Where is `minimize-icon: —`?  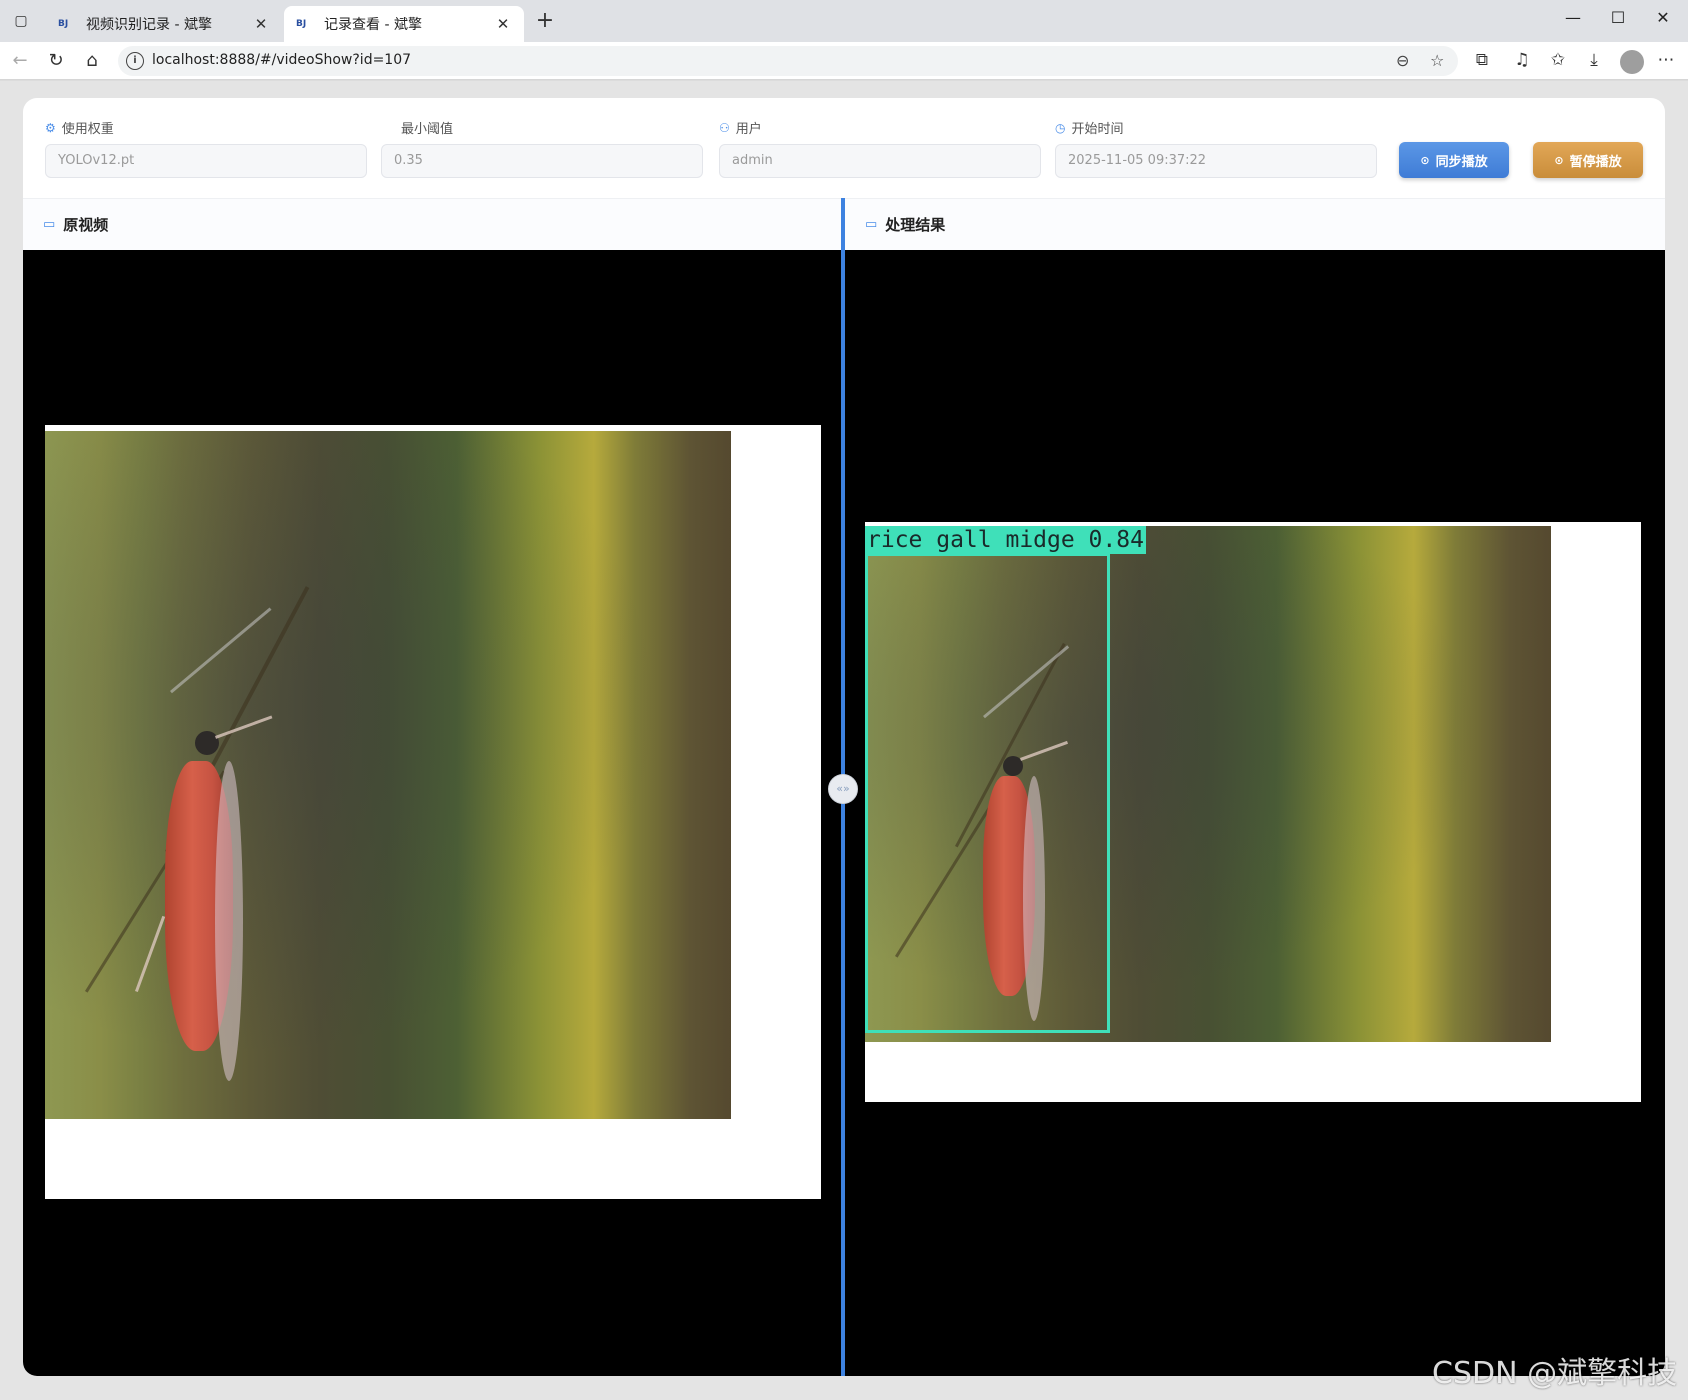 minimize-icon: — is located at coordinates (1573, 17).